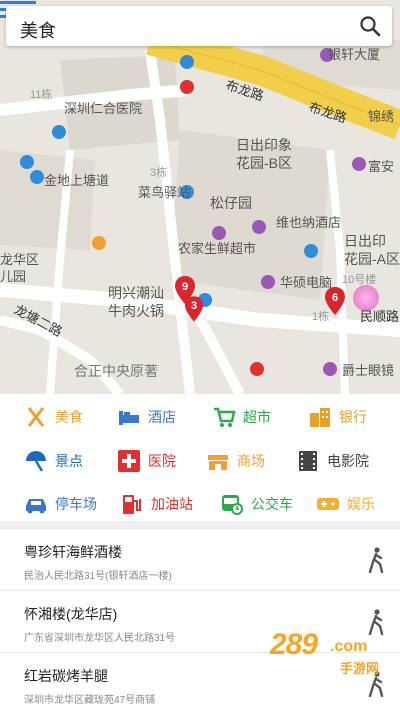 This screenshot has height=713, width=400. Describe the element at coordinates (366, 298) in the screenshot. I see `location-dot-icon` at that location.